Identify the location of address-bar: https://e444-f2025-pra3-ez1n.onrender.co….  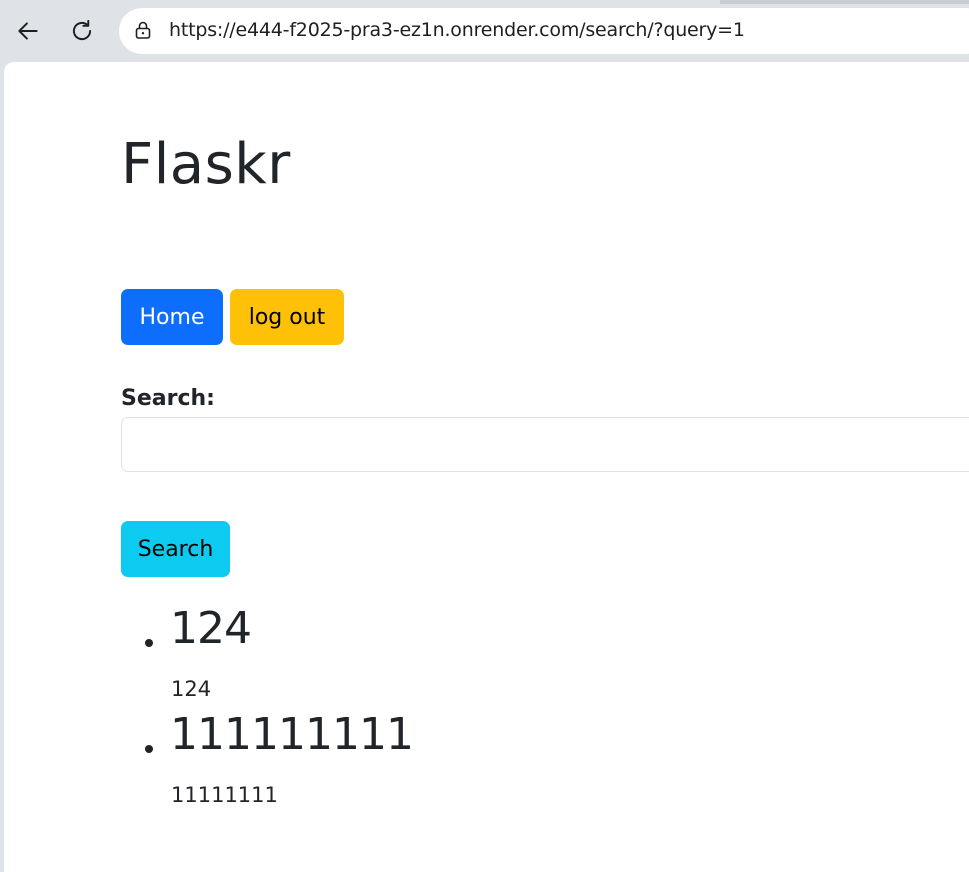
(544, 31).